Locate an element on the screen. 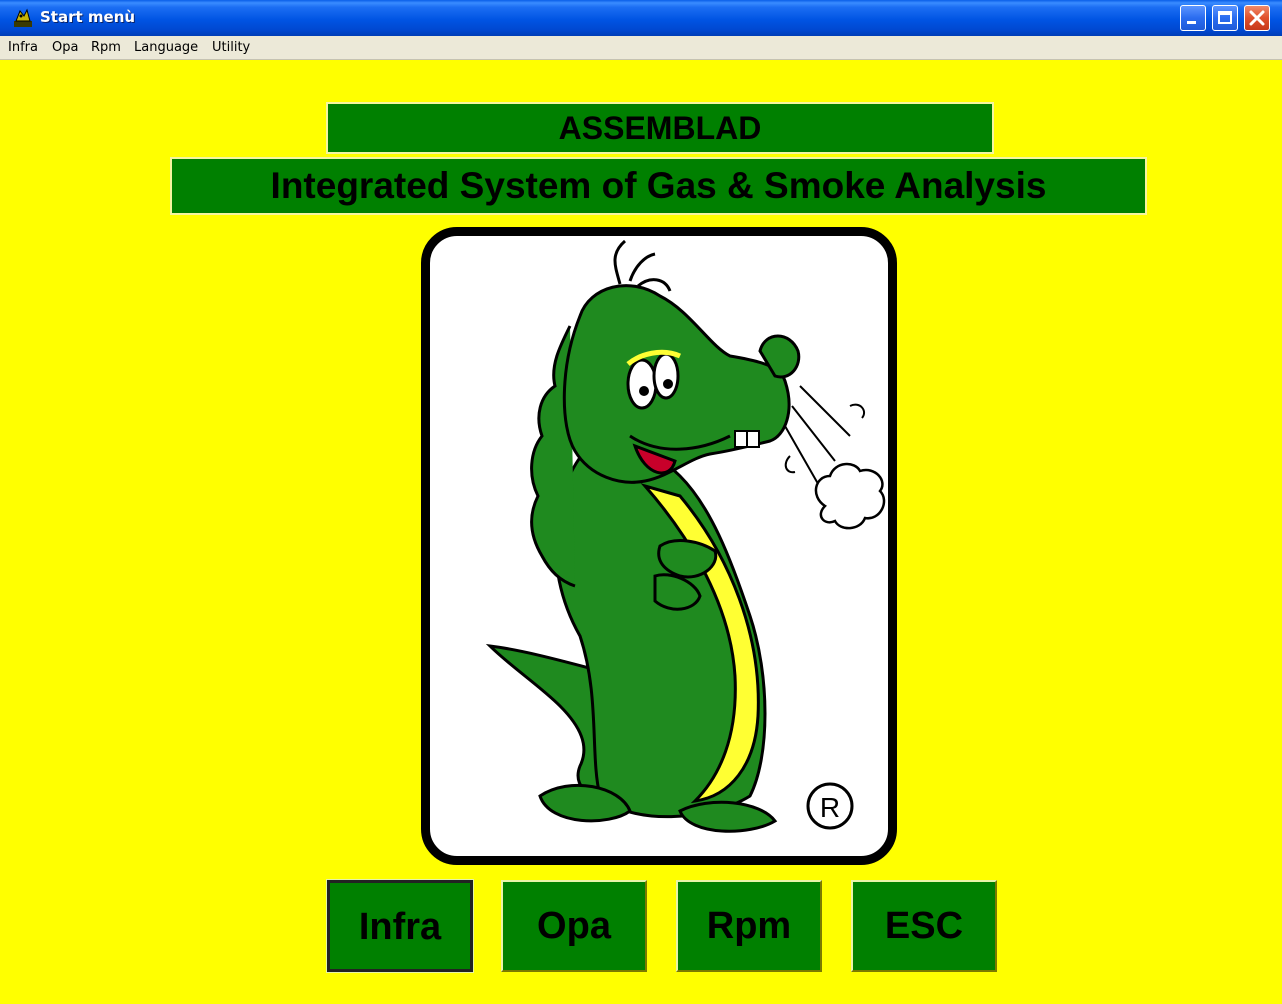 This screenshot has width=1282, height=1004. menu-opa: Opa is located at coordinates (65, 47).